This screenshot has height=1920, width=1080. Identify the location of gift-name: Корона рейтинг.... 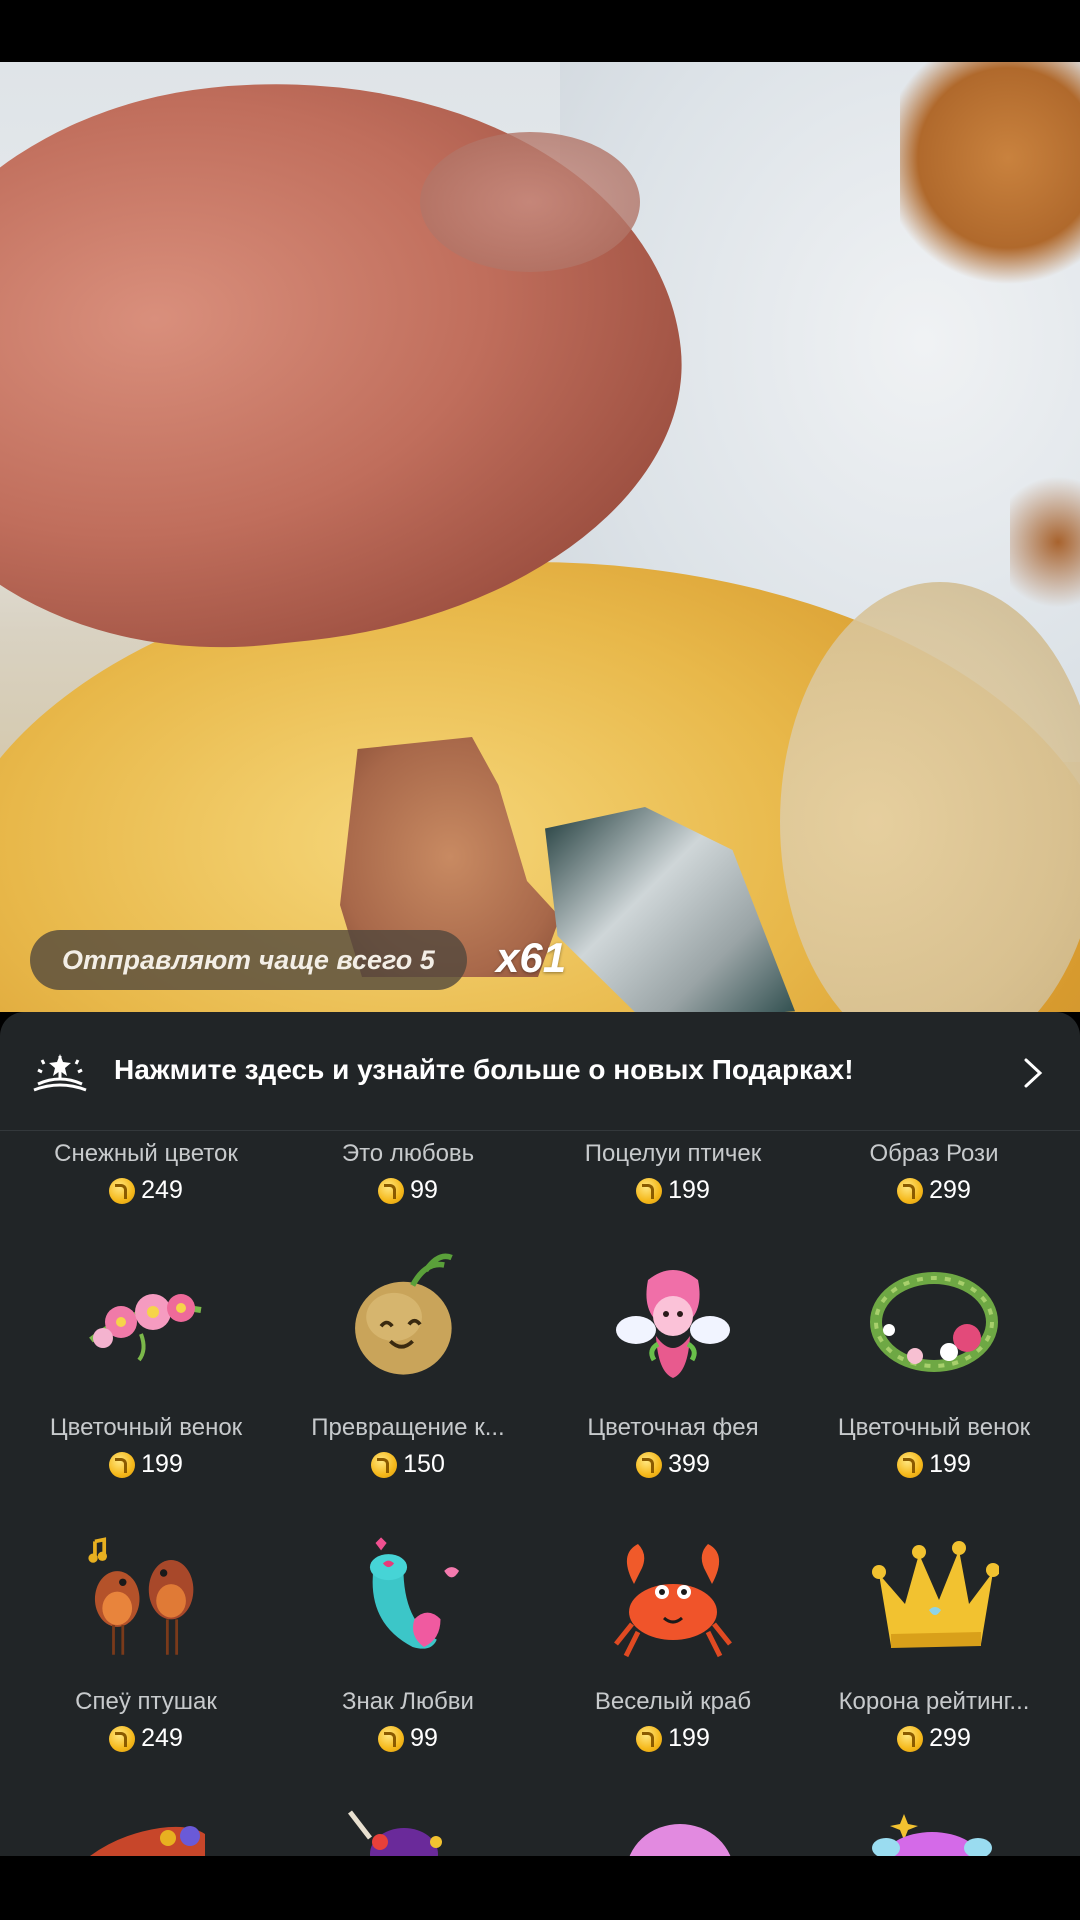
(934, 1701).